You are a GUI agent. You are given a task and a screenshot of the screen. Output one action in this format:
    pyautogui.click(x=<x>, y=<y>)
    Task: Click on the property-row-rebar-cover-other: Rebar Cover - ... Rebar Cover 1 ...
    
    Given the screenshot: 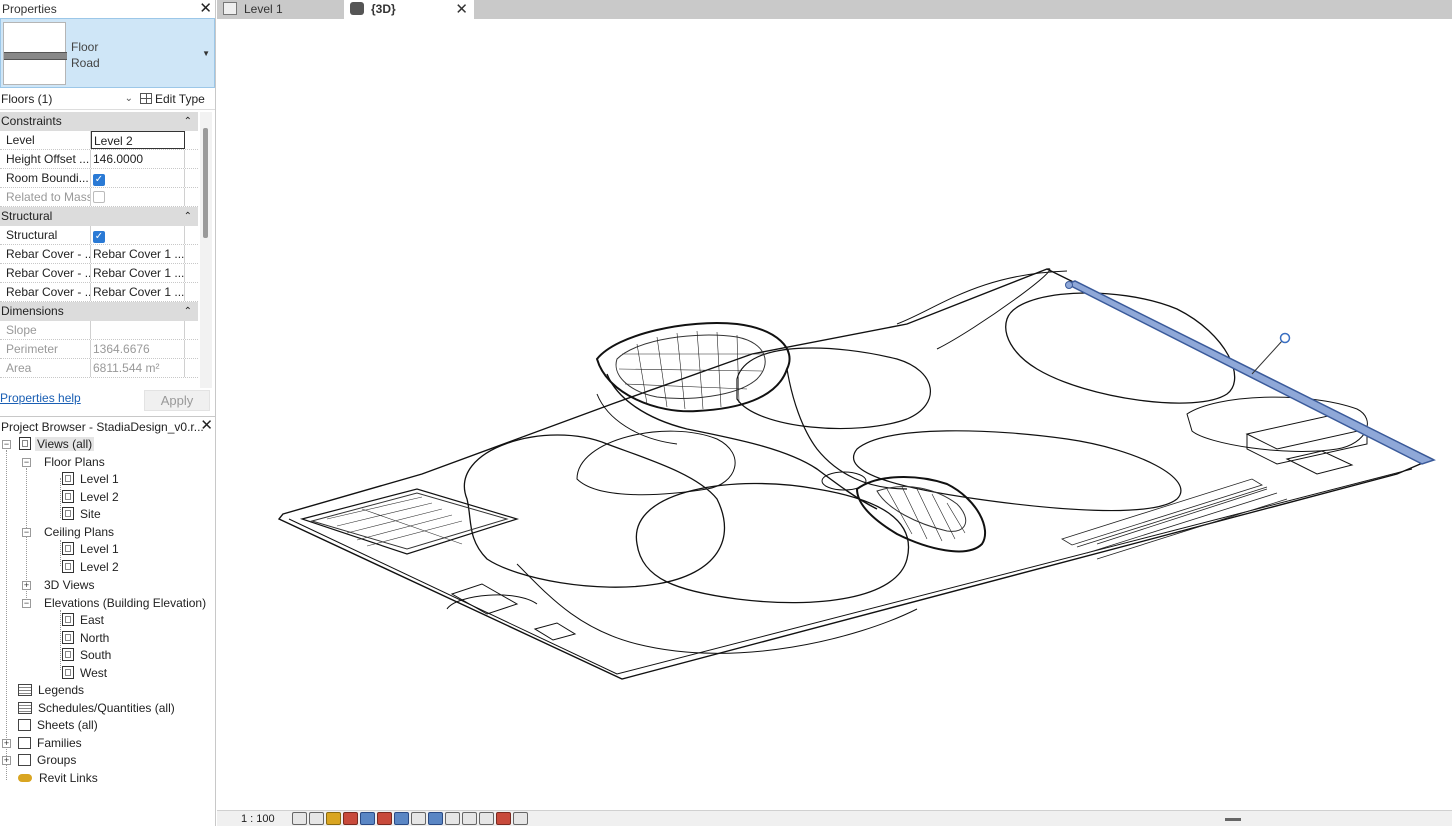 What is the action you would take?
    pyautogui.click(x=99, y=292)
    